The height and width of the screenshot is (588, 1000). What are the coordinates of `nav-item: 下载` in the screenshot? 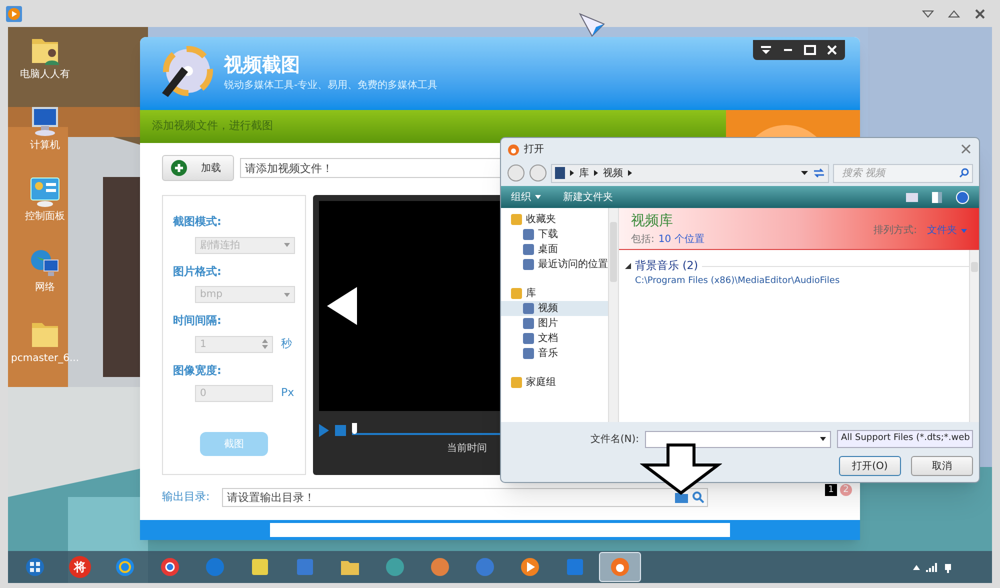 It's located at (554, 234).